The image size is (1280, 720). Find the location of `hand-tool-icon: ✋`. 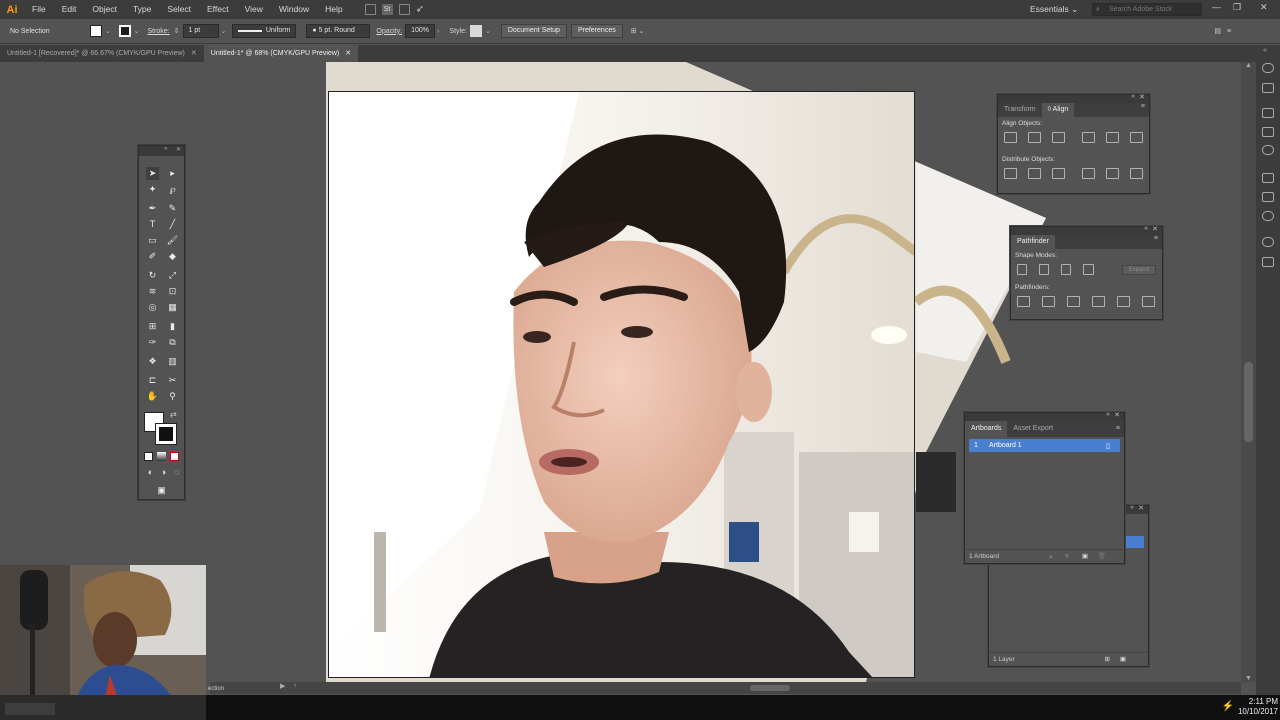

hand-tool-icon: ✋ is located at coordinates (152, 396).